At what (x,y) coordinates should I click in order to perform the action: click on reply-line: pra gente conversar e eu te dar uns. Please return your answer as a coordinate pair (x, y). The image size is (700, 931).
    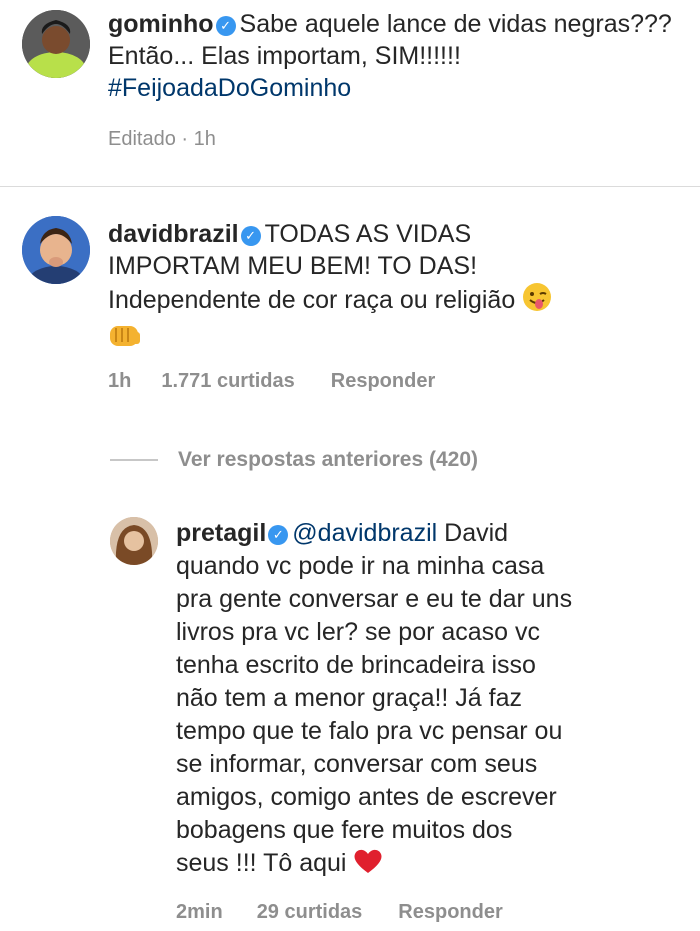
    Looking at the image, I should click on (374, 599).